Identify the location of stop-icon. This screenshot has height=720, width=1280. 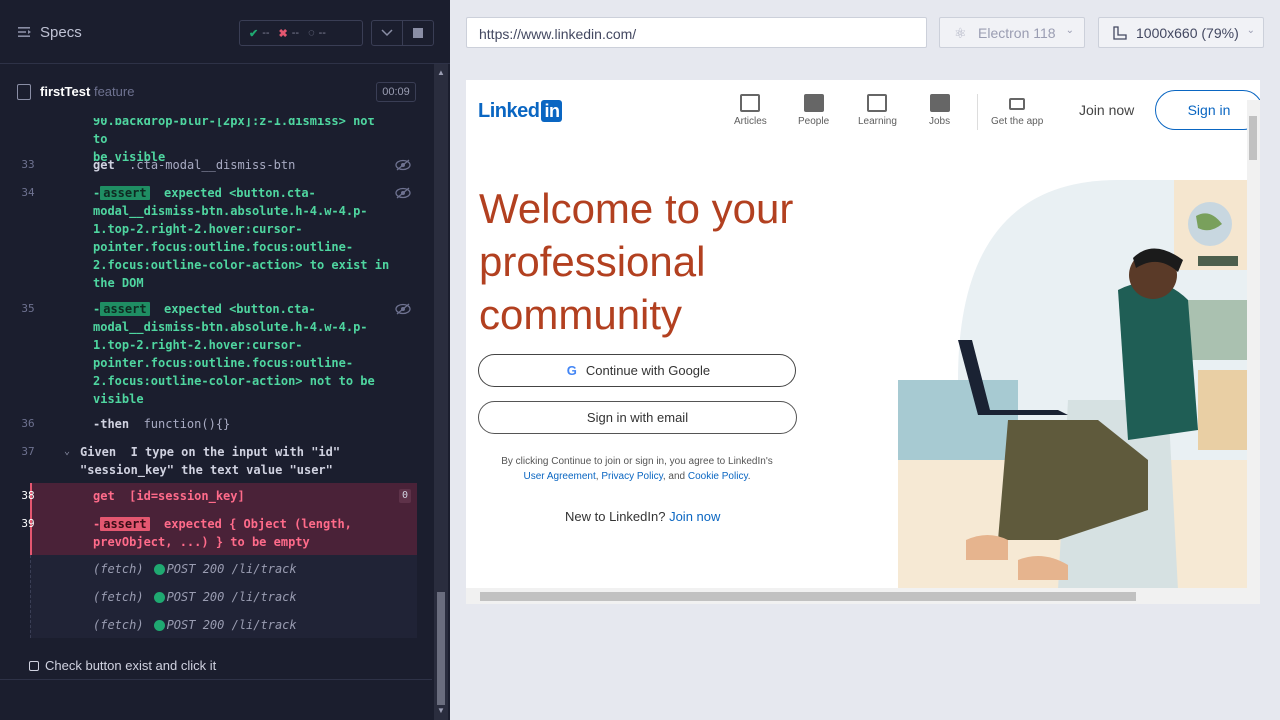
(418, 33).